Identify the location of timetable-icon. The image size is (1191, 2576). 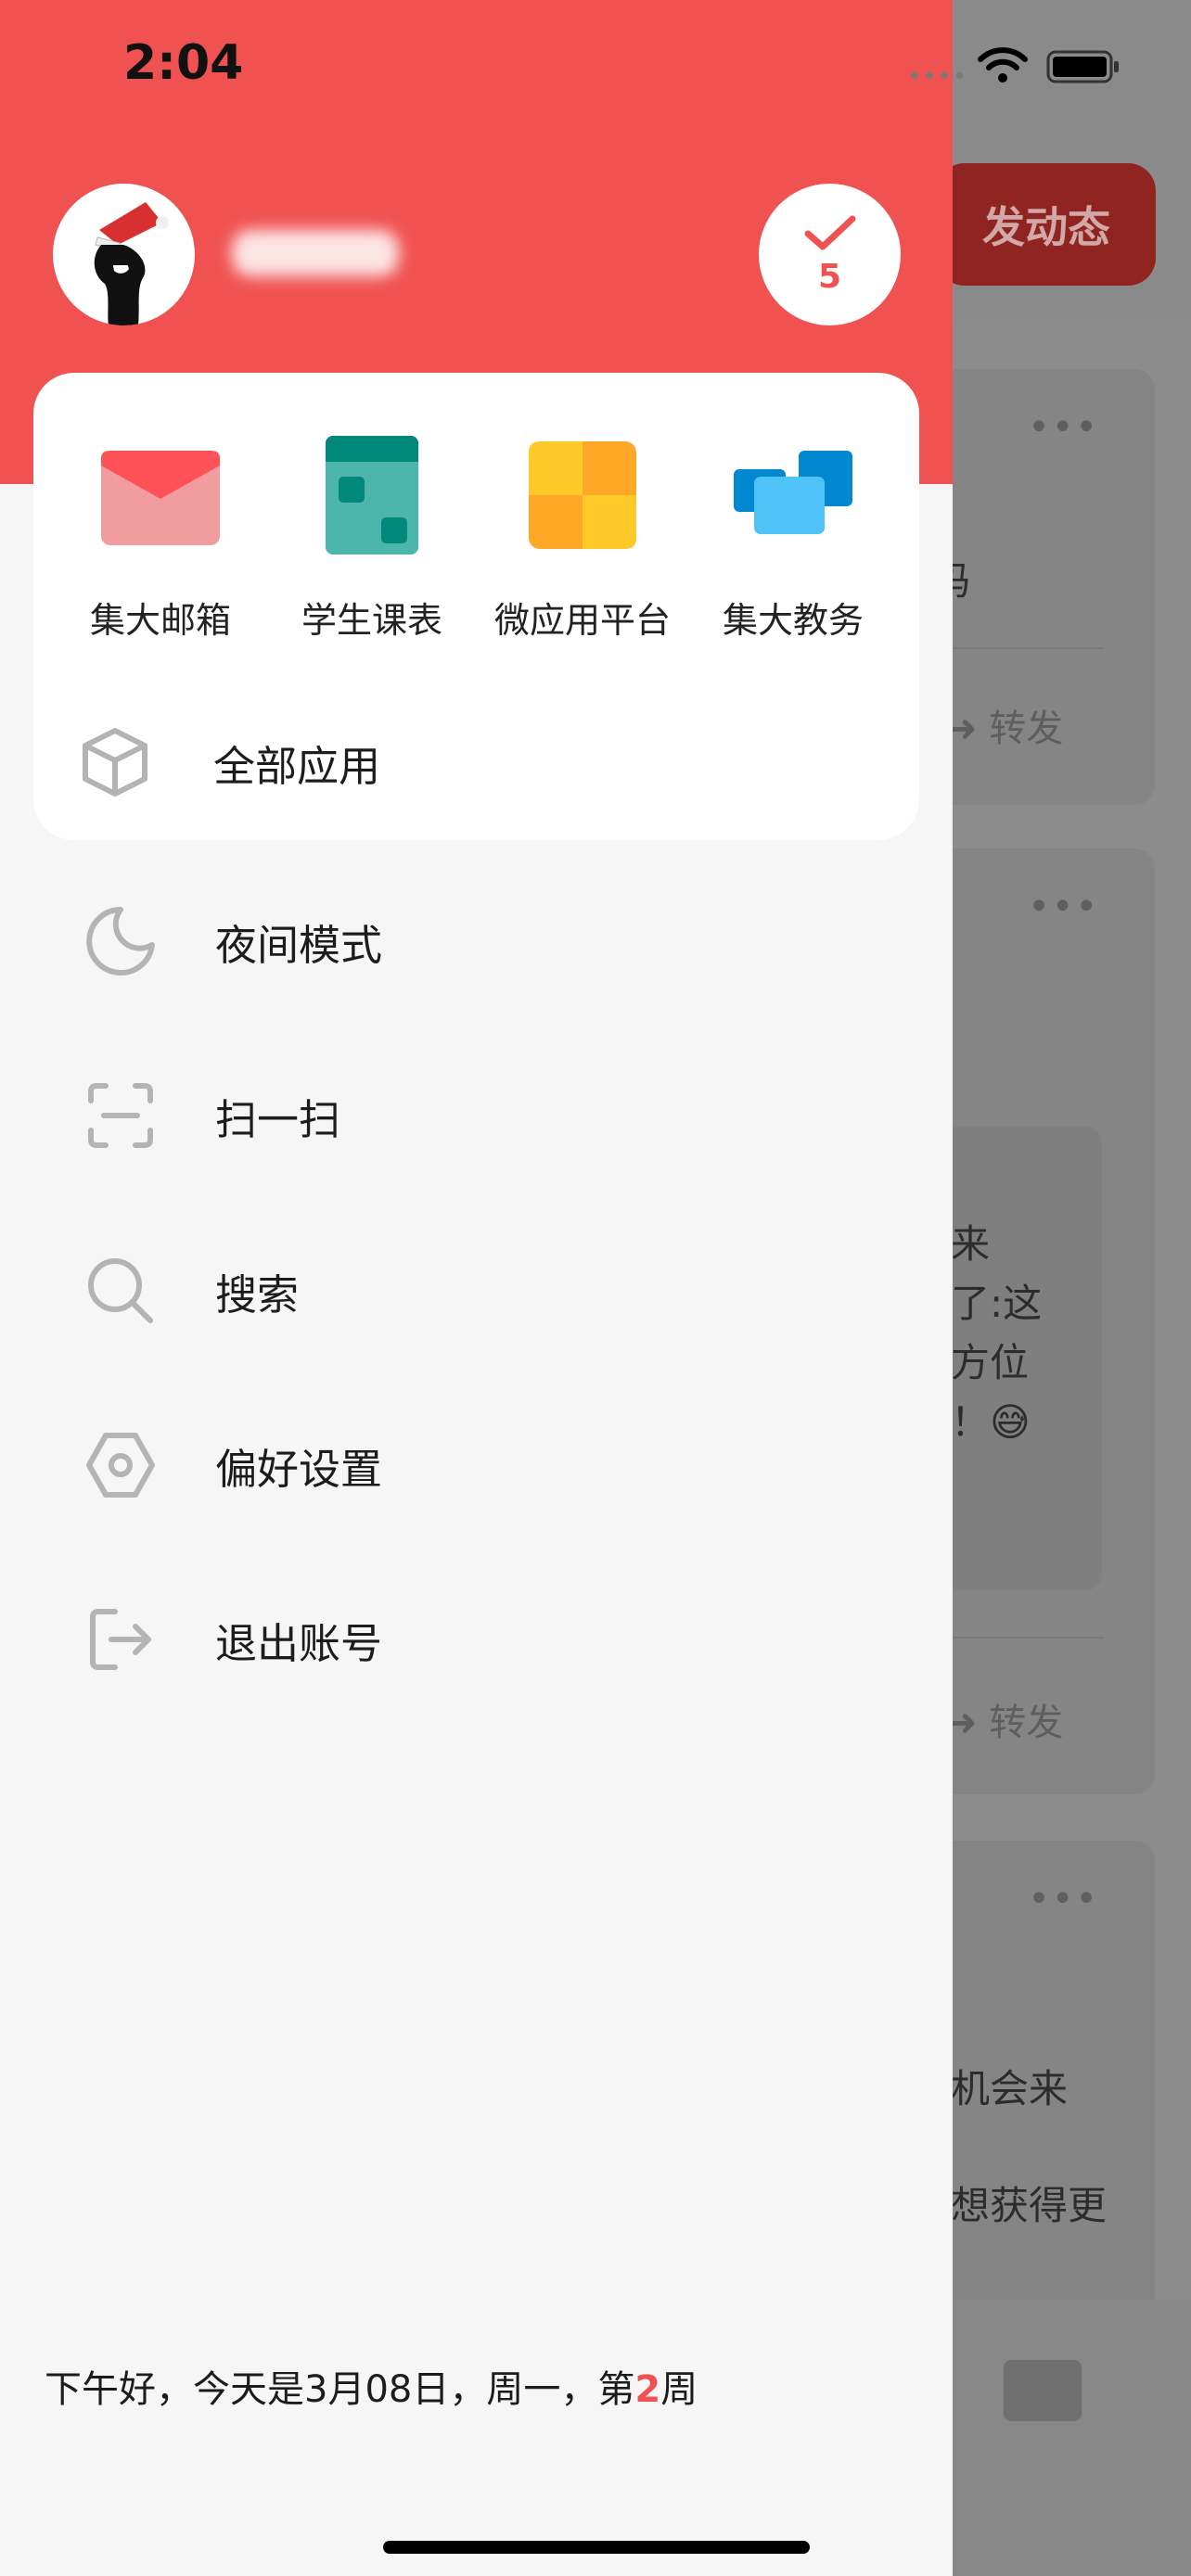
(372, 495).